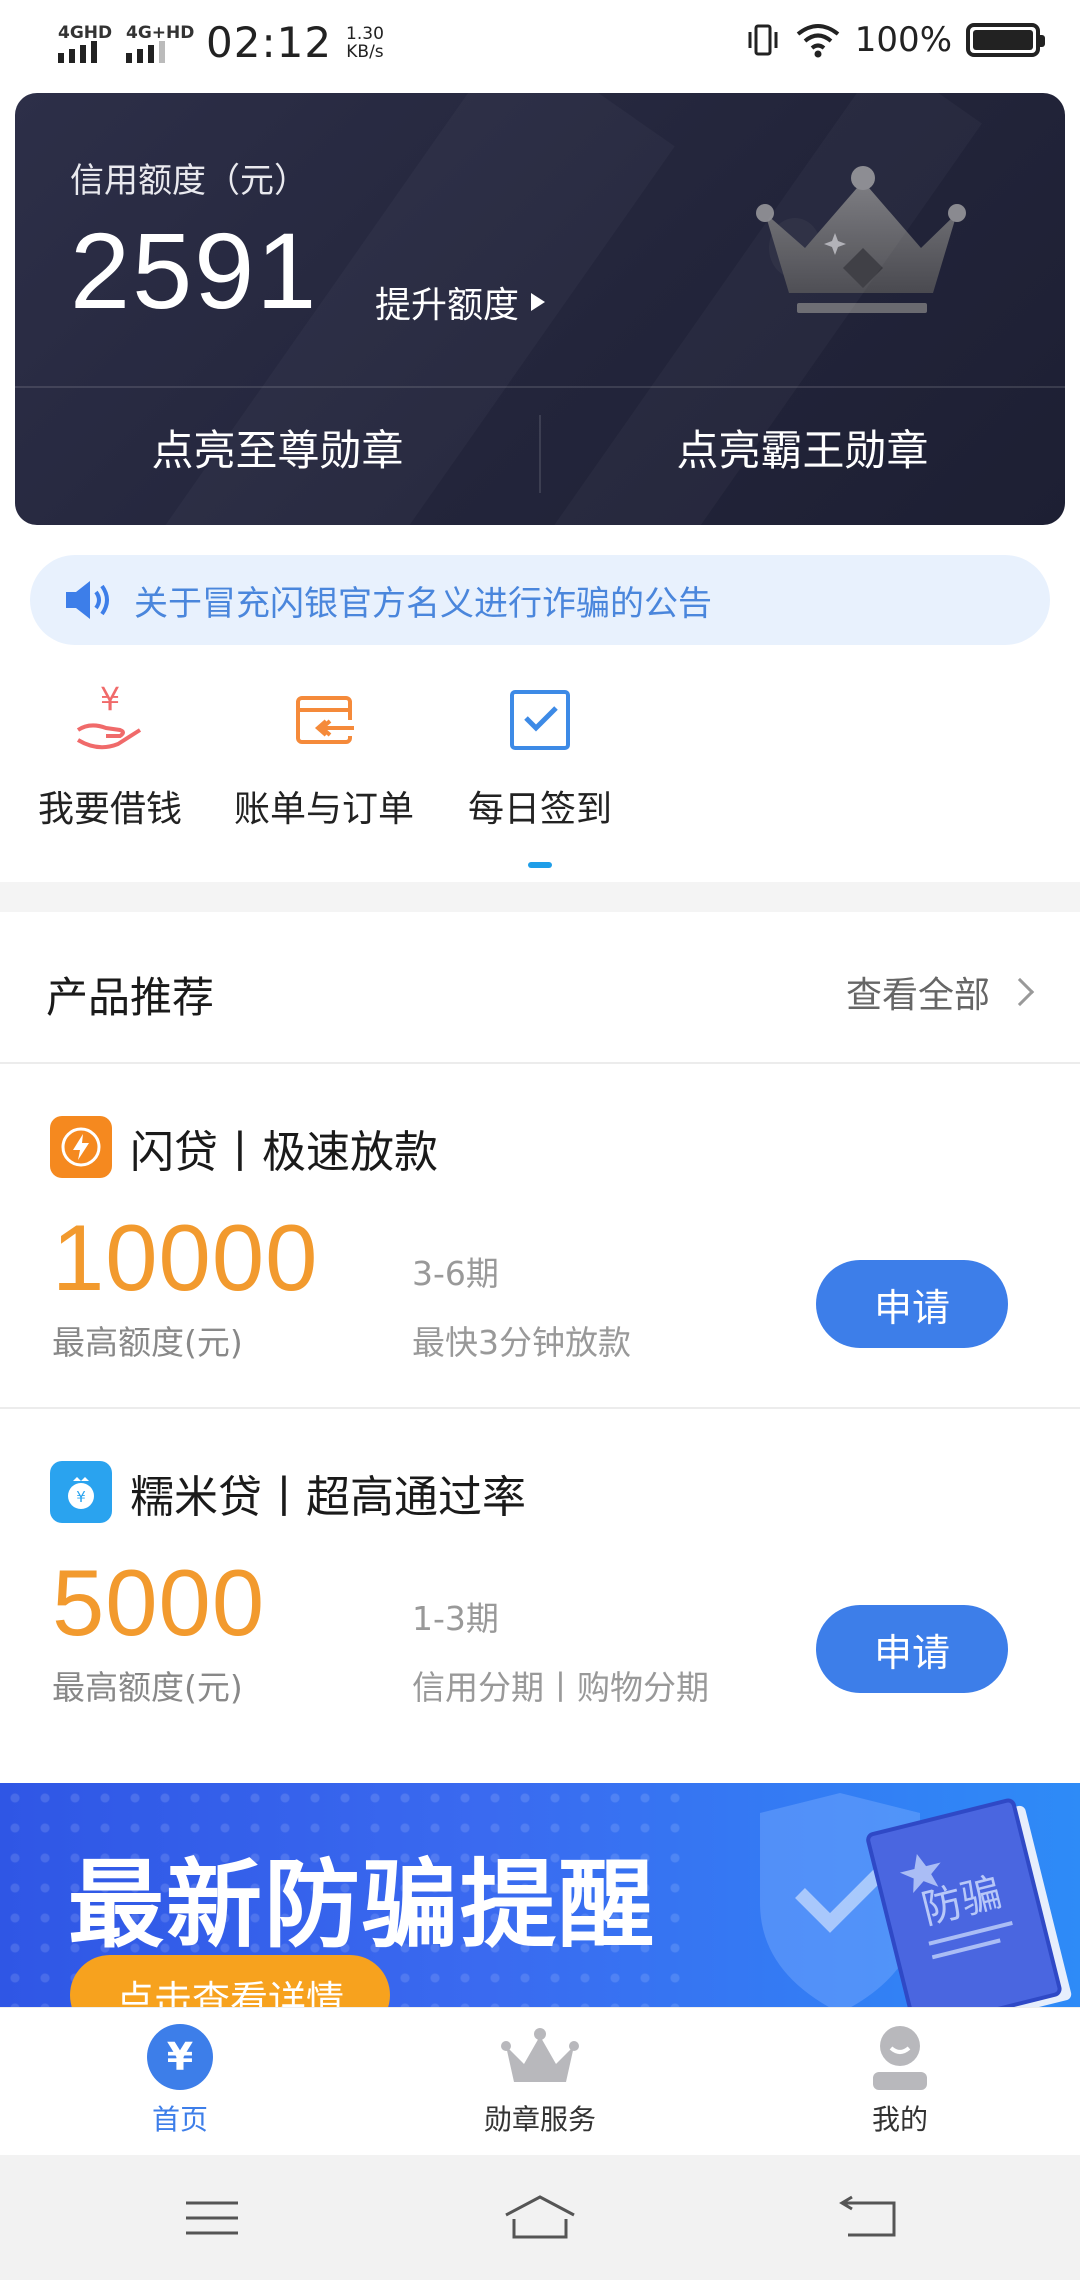  Describe the element at coordinates (455, 1618) in the screenshot. I see `product-term: 1-3期` at that location.